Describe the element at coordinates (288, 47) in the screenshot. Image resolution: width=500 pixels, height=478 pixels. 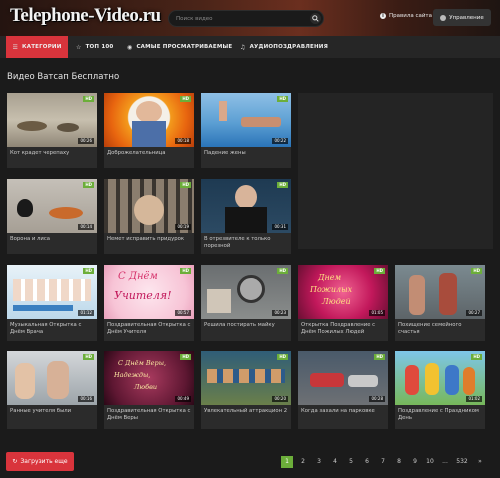
I see `nav-audio-label: АУДИОПОЗДРАВЛЕНИЯ` at that location.